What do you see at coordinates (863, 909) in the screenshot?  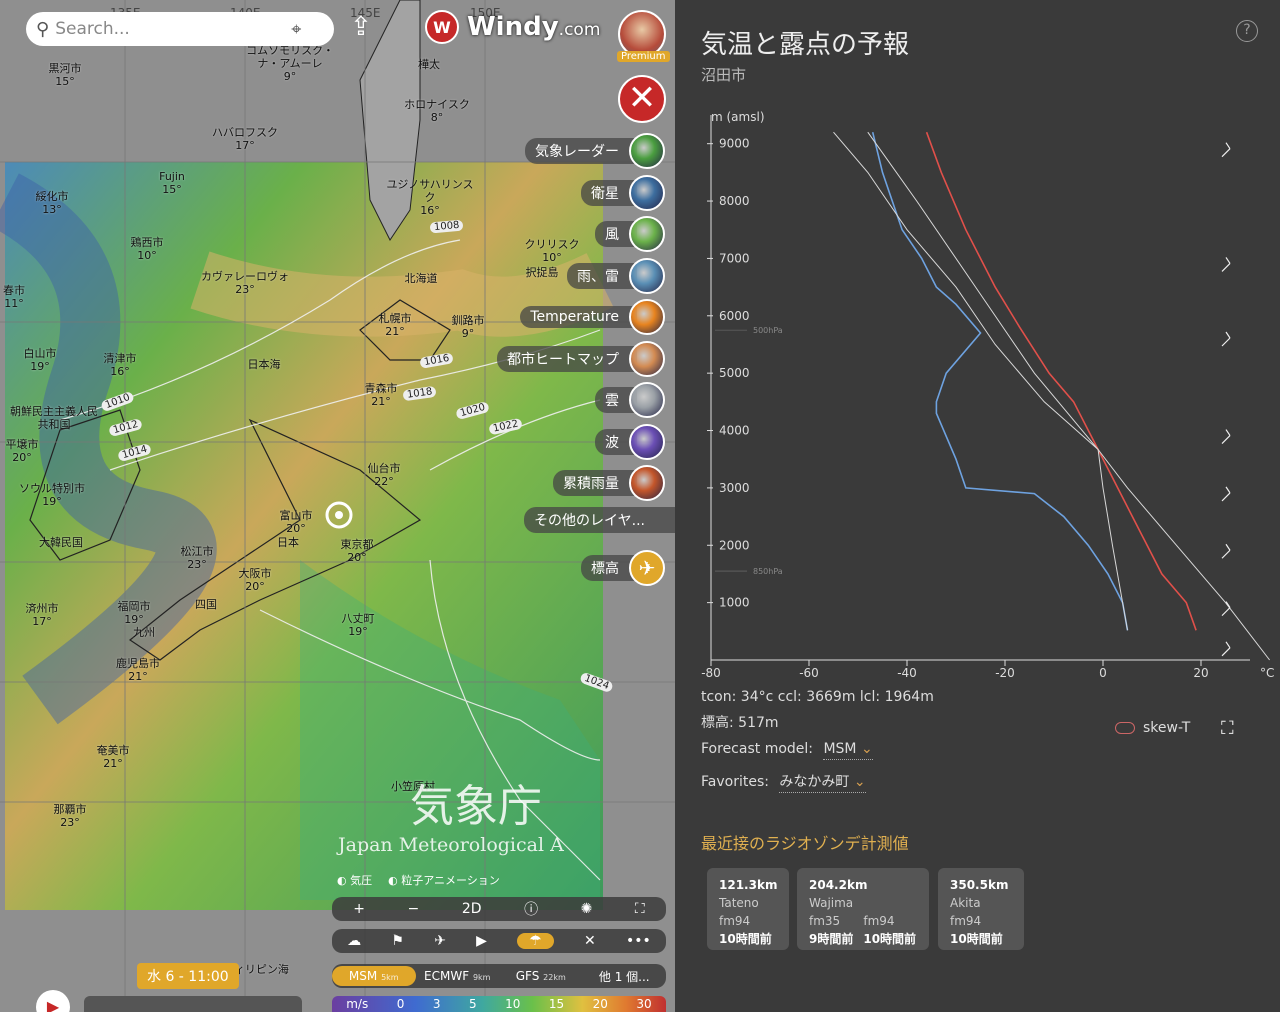 I see `radiosonde-card: 204.2km Wajima fm35 9時間前 fm94 10時間前` at bounding box center [863, 909].